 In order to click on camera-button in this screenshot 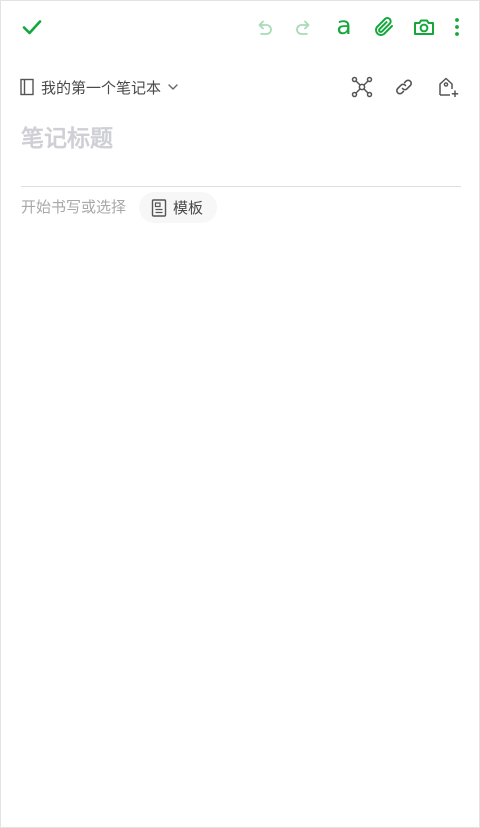, I will do `click(424, 27)`.